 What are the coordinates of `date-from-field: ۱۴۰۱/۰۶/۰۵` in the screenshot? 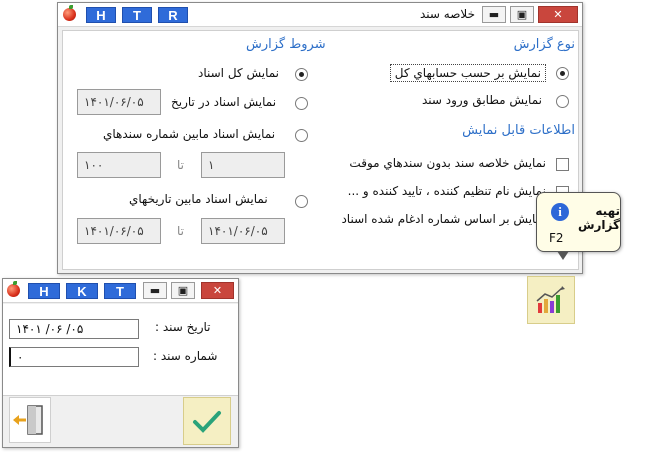 It's located at (243, 231).